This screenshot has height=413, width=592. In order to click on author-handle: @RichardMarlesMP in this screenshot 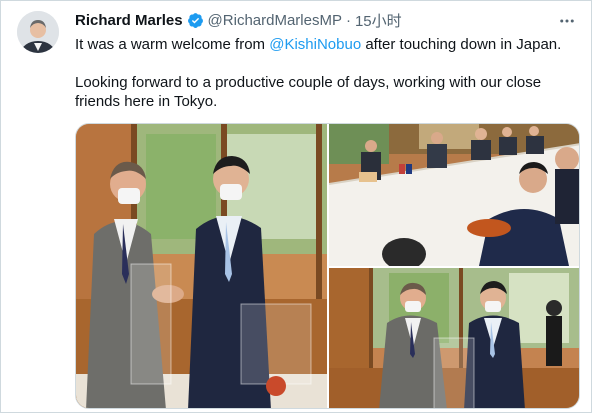, I will do `click(275, 20)`.